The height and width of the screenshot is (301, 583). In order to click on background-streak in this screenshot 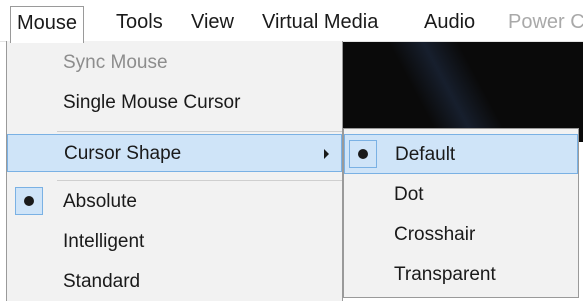, I will do `click(455, 92)`.